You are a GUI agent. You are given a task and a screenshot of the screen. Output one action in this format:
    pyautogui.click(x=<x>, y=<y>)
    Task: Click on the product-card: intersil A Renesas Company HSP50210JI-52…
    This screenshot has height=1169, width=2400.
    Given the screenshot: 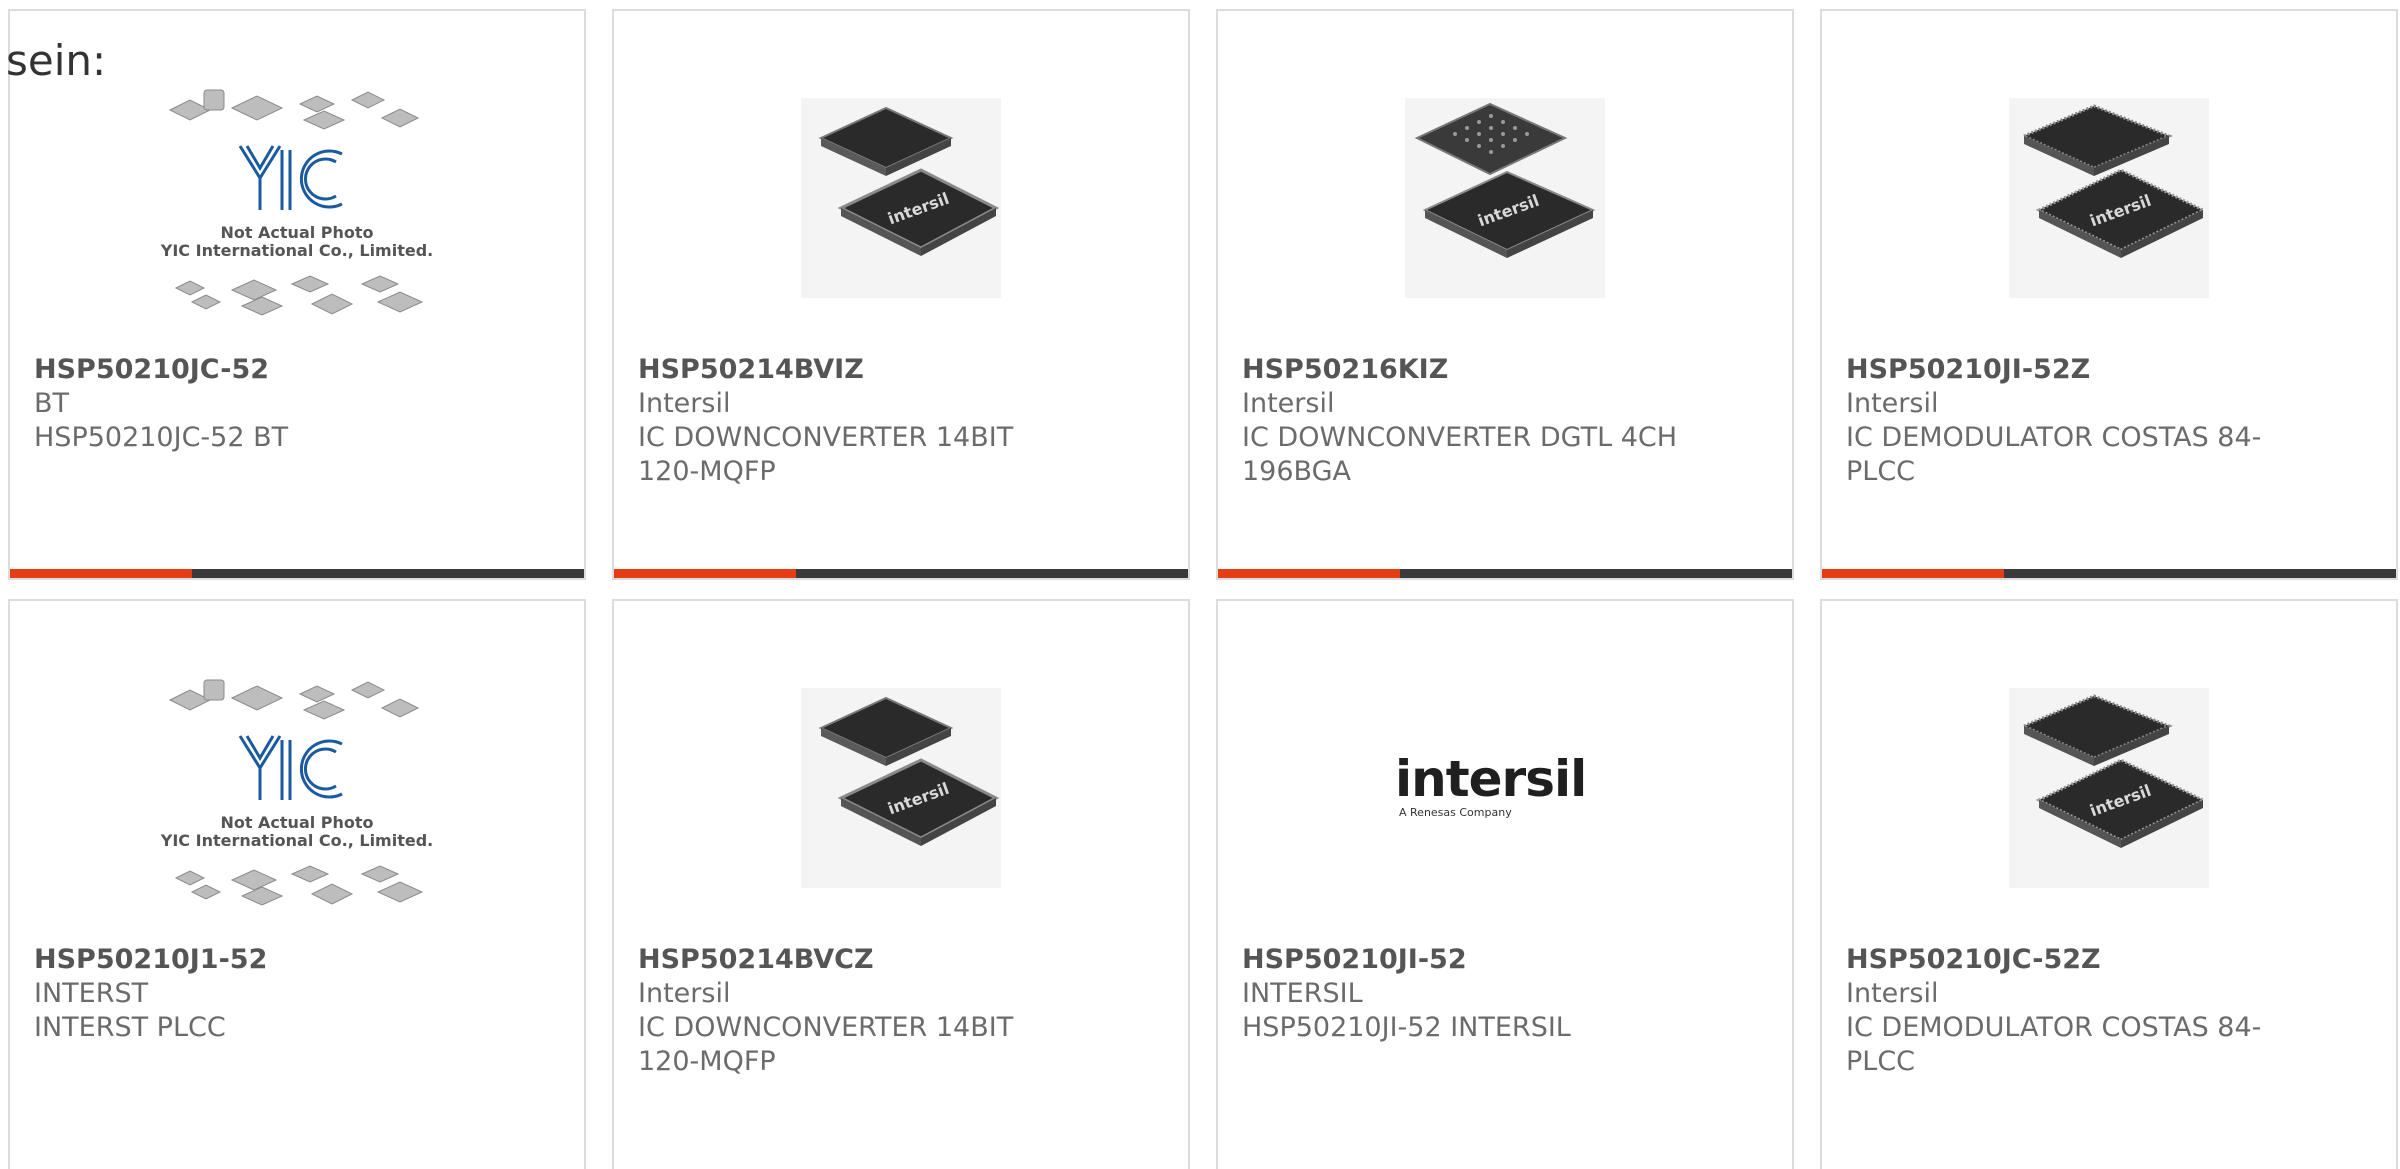 What is the action you would take?
    pyautogui.click(x=1505, y=884)
    